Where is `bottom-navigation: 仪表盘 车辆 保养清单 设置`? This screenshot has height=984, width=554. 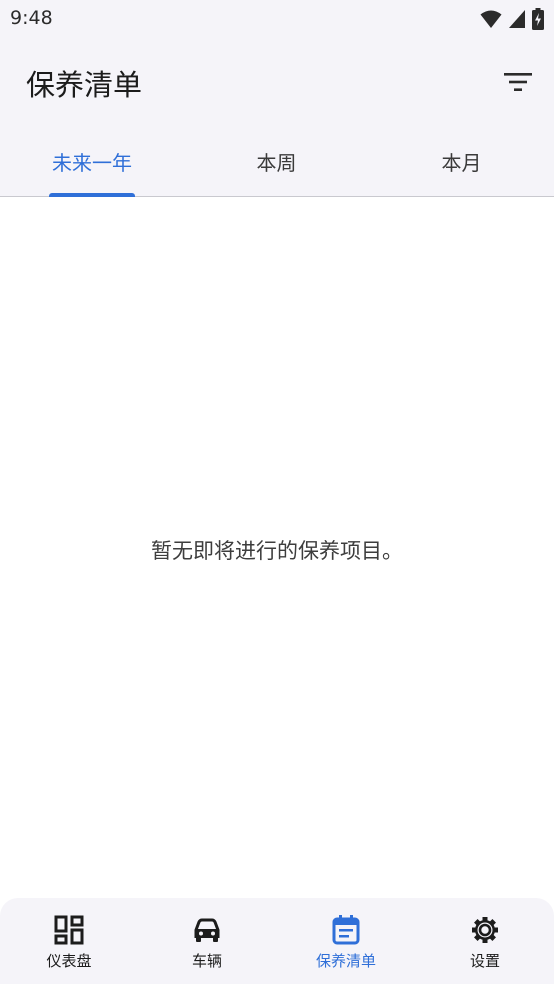
bottom-navigation: 仪表盘 车辆 保养清单 设置 is located at coordinates (277, 941).